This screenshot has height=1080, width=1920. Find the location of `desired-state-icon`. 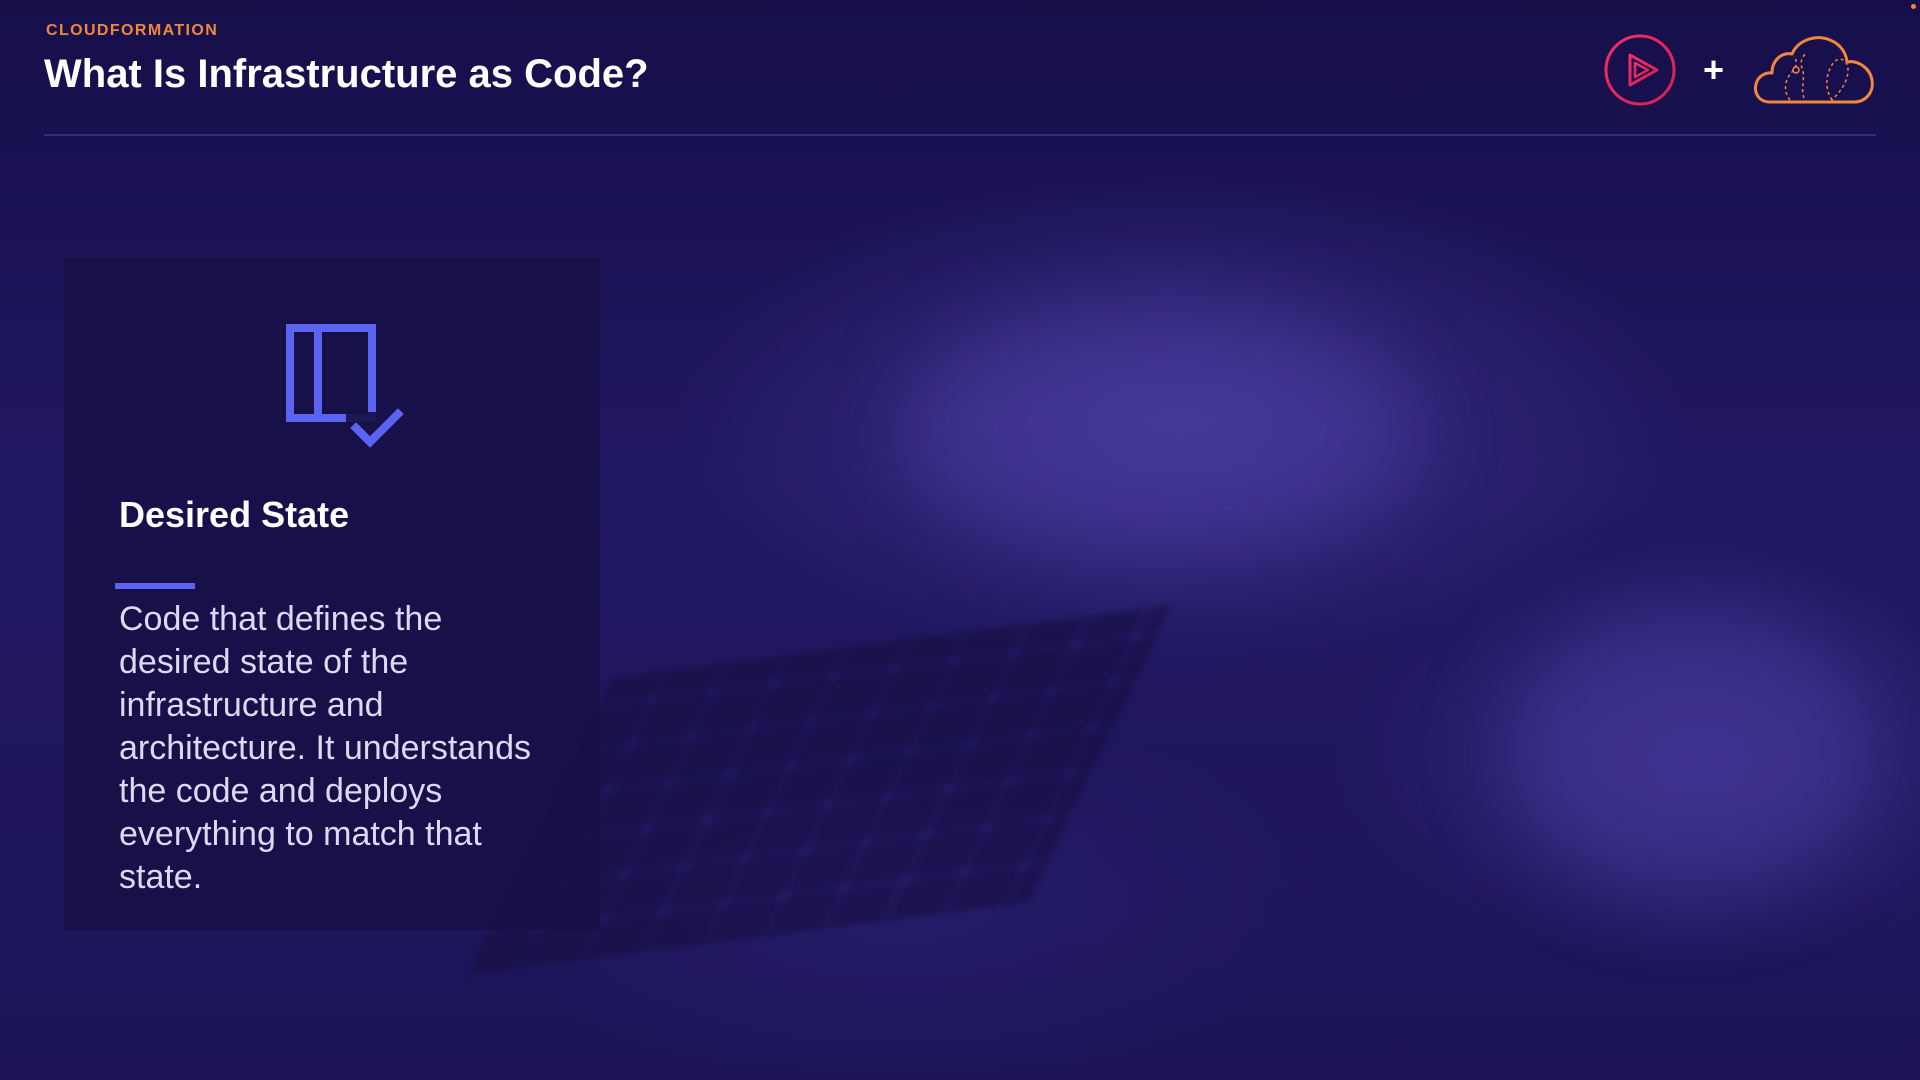

desired-state-icon is located at coordinates (345, 386).